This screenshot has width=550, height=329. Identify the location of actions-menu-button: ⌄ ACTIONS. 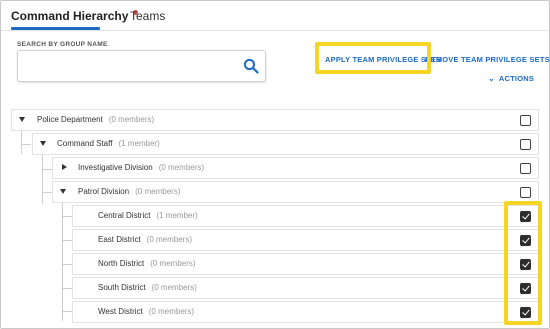
(511, 78).